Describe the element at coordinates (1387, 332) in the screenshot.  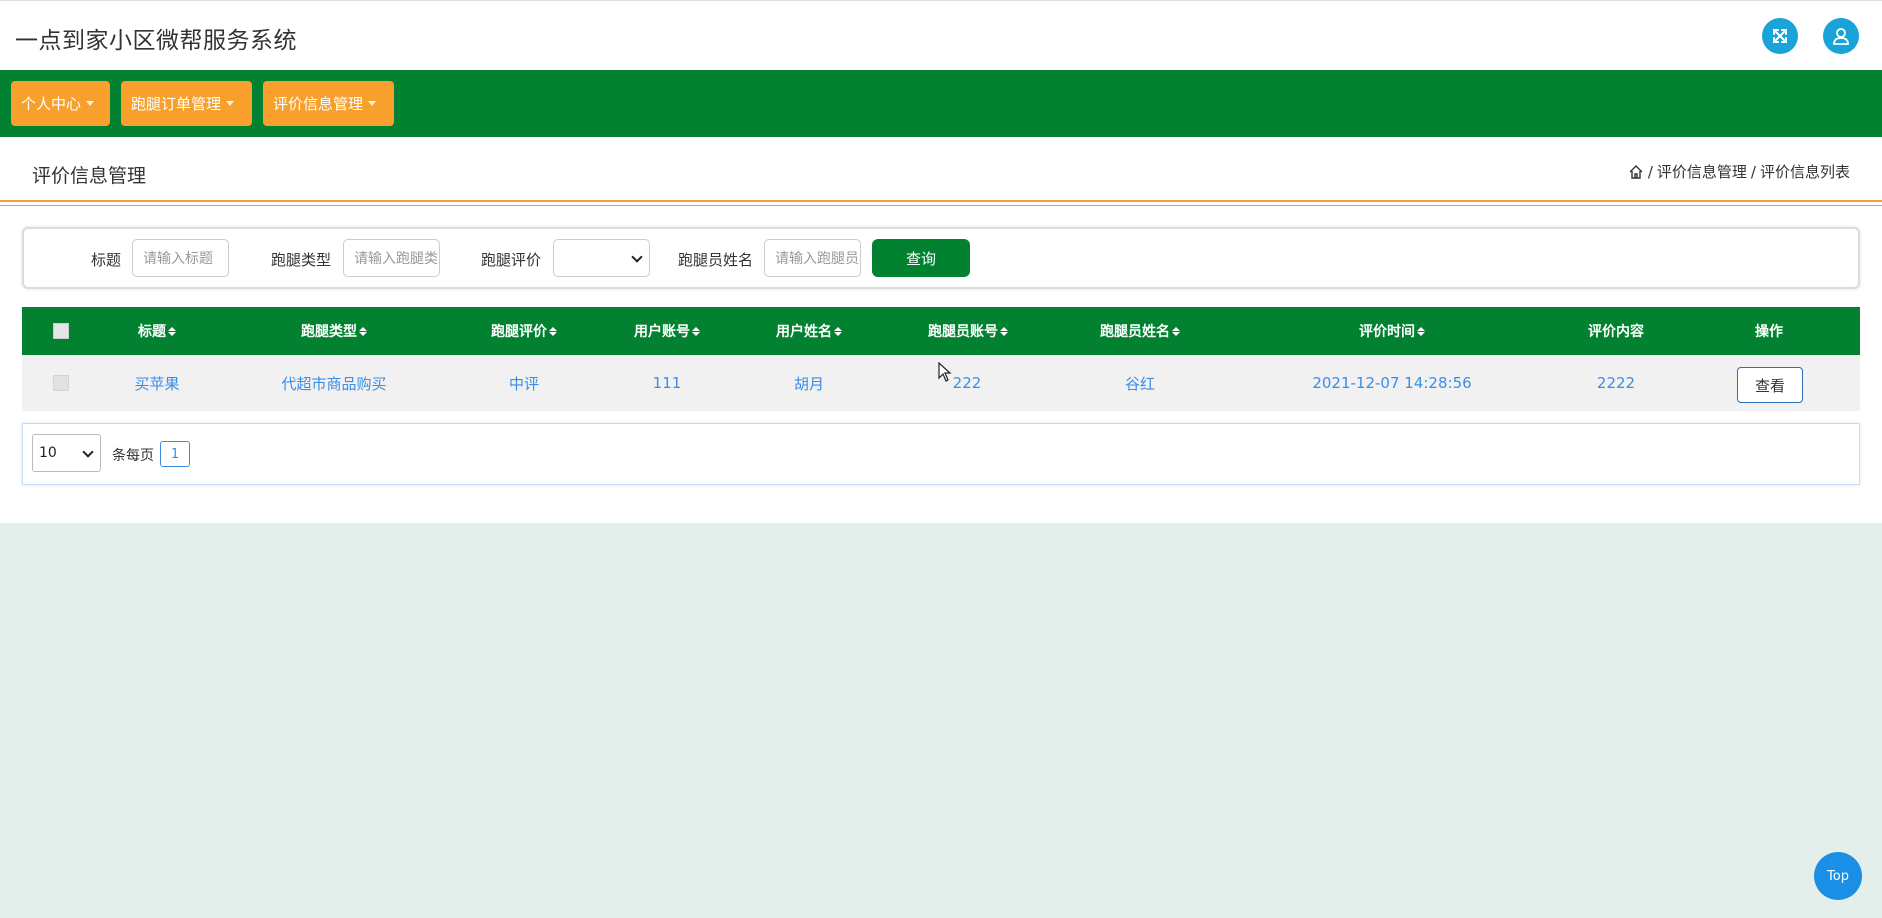
I see `col-label: 评价时间` at that location.